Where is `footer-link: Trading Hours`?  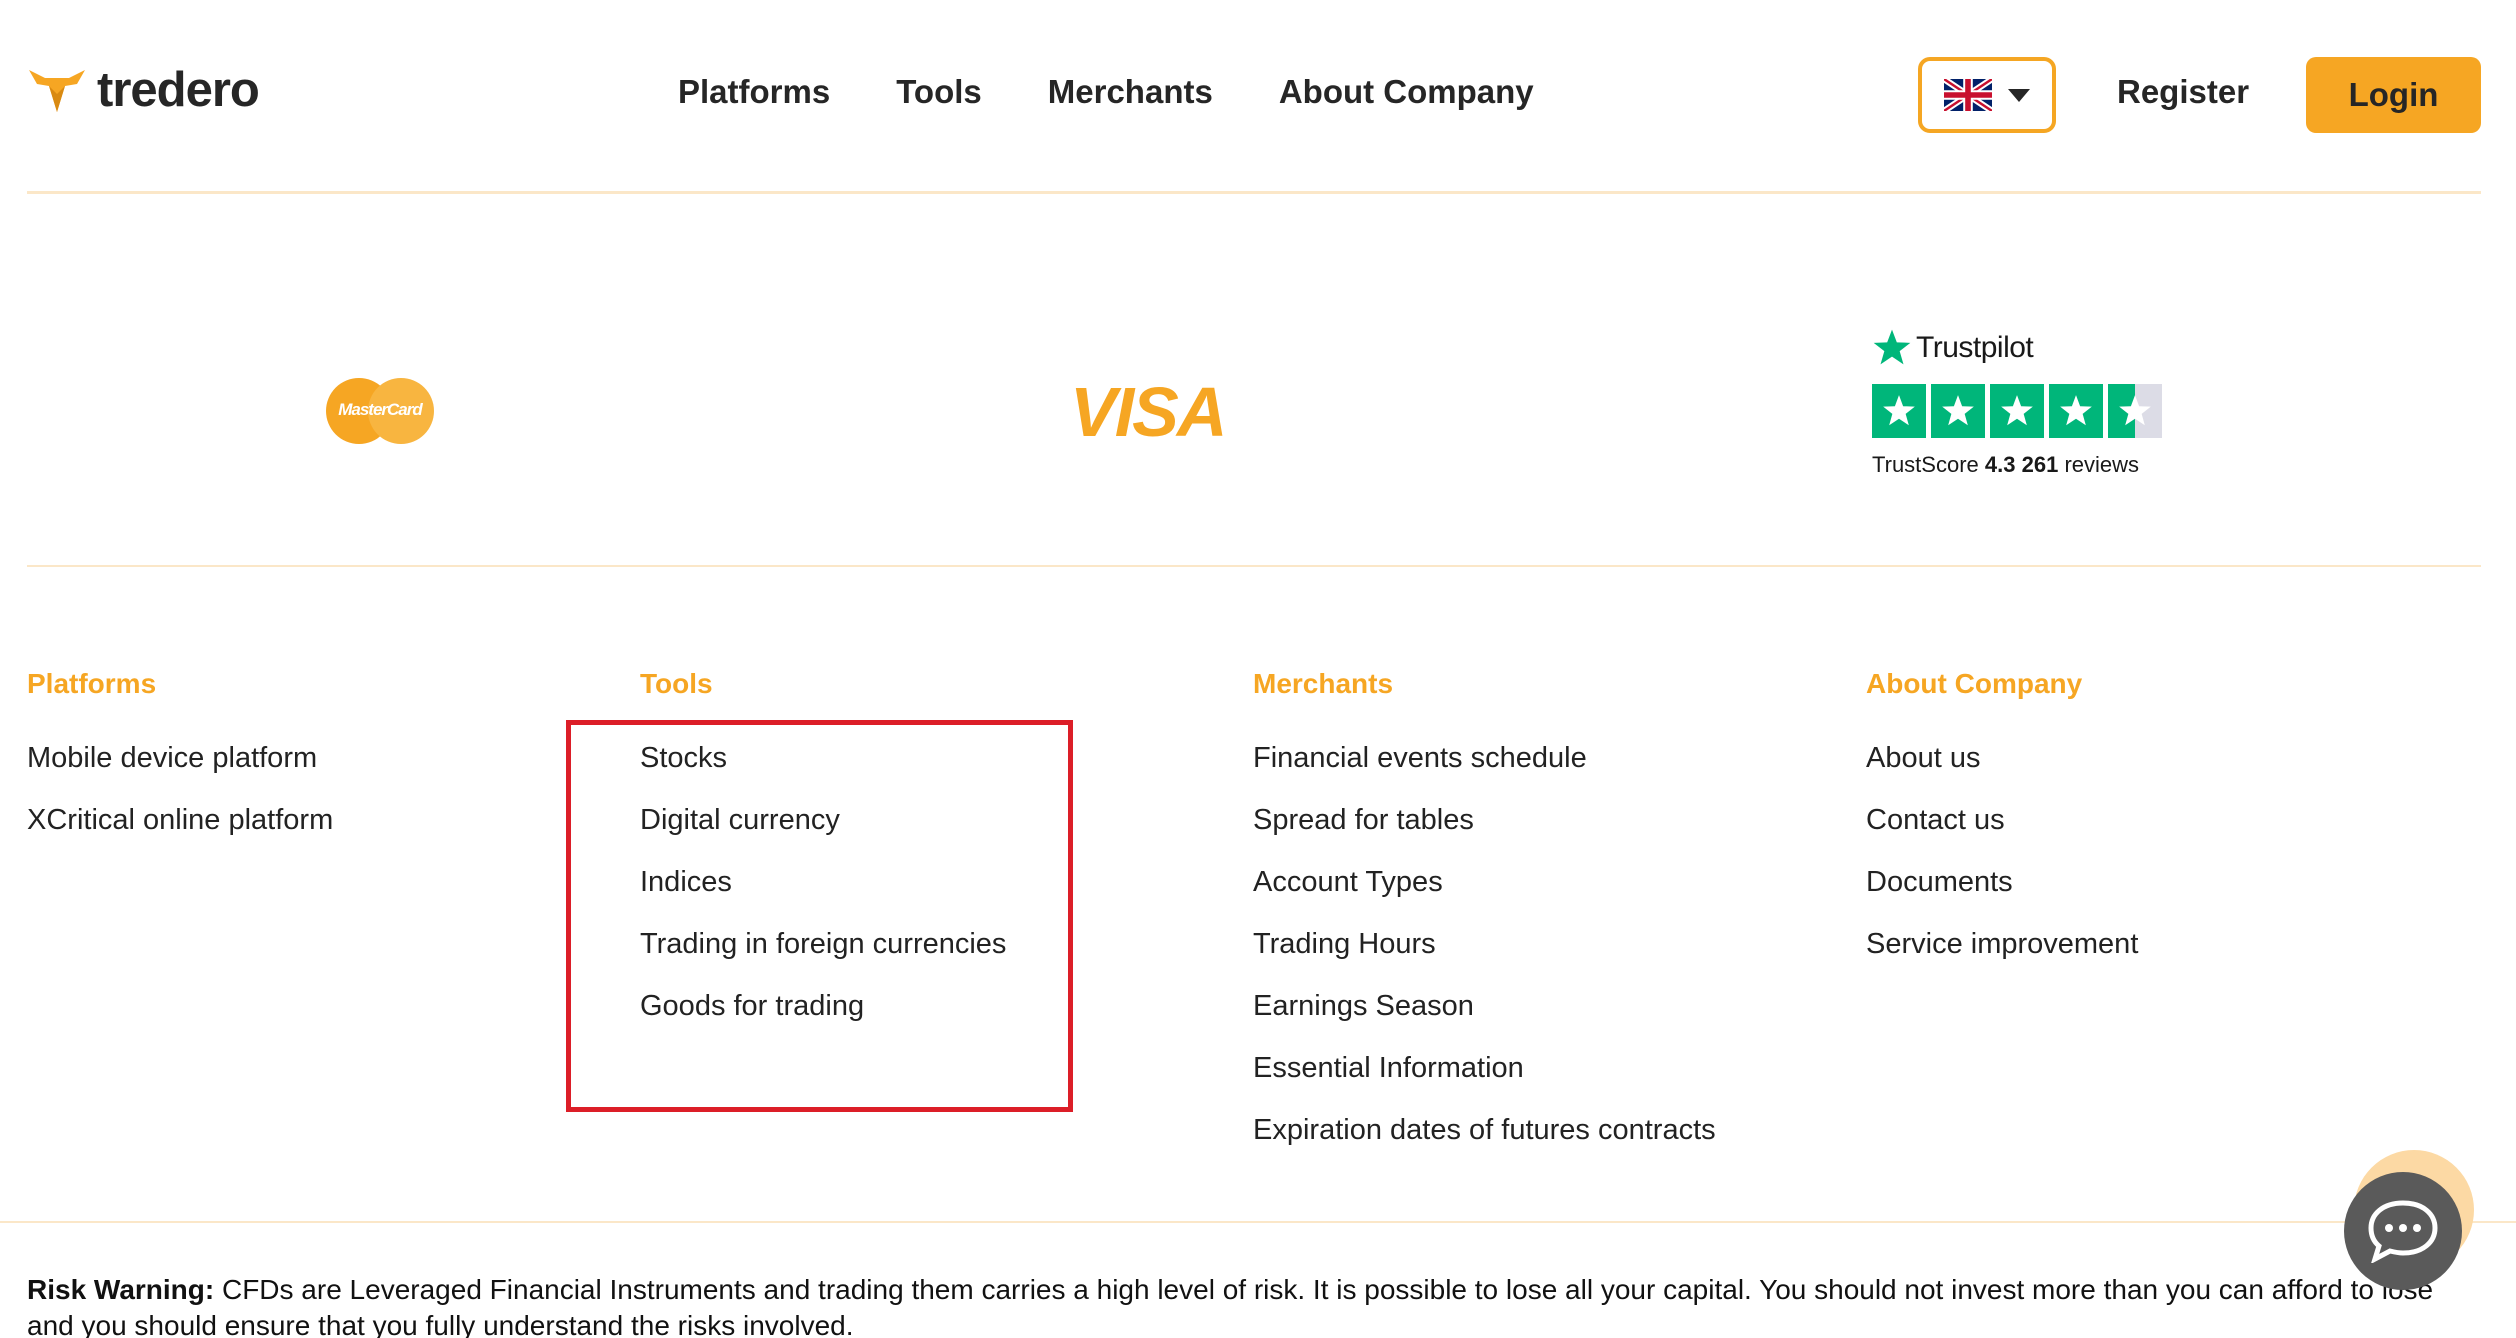 footer-link: Trading Hours is located at coordinates (1484, 959).